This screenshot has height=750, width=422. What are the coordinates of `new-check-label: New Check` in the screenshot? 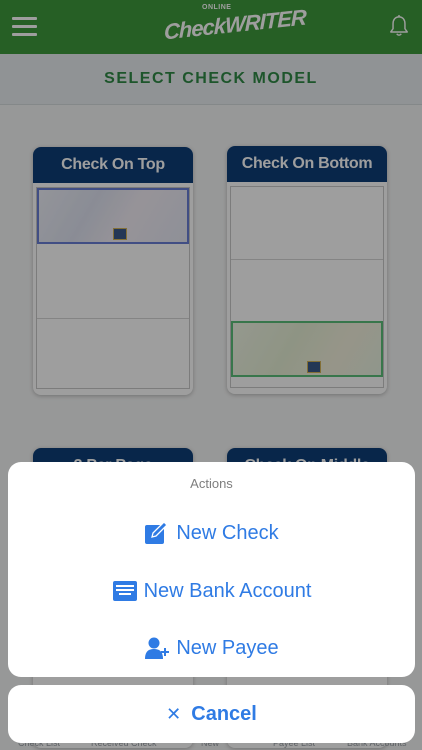 It's located at (227, 532).